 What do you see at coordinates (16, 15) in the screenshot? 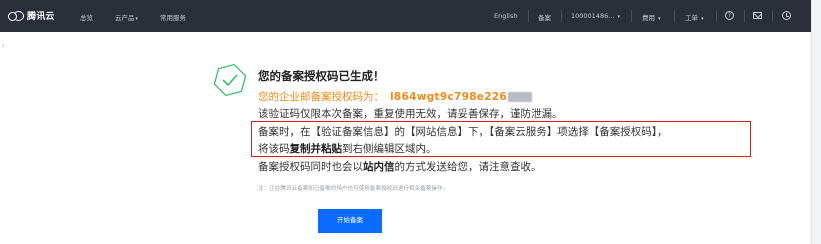
I see `cloud-logo-icon` at bounding box center [16, 15].